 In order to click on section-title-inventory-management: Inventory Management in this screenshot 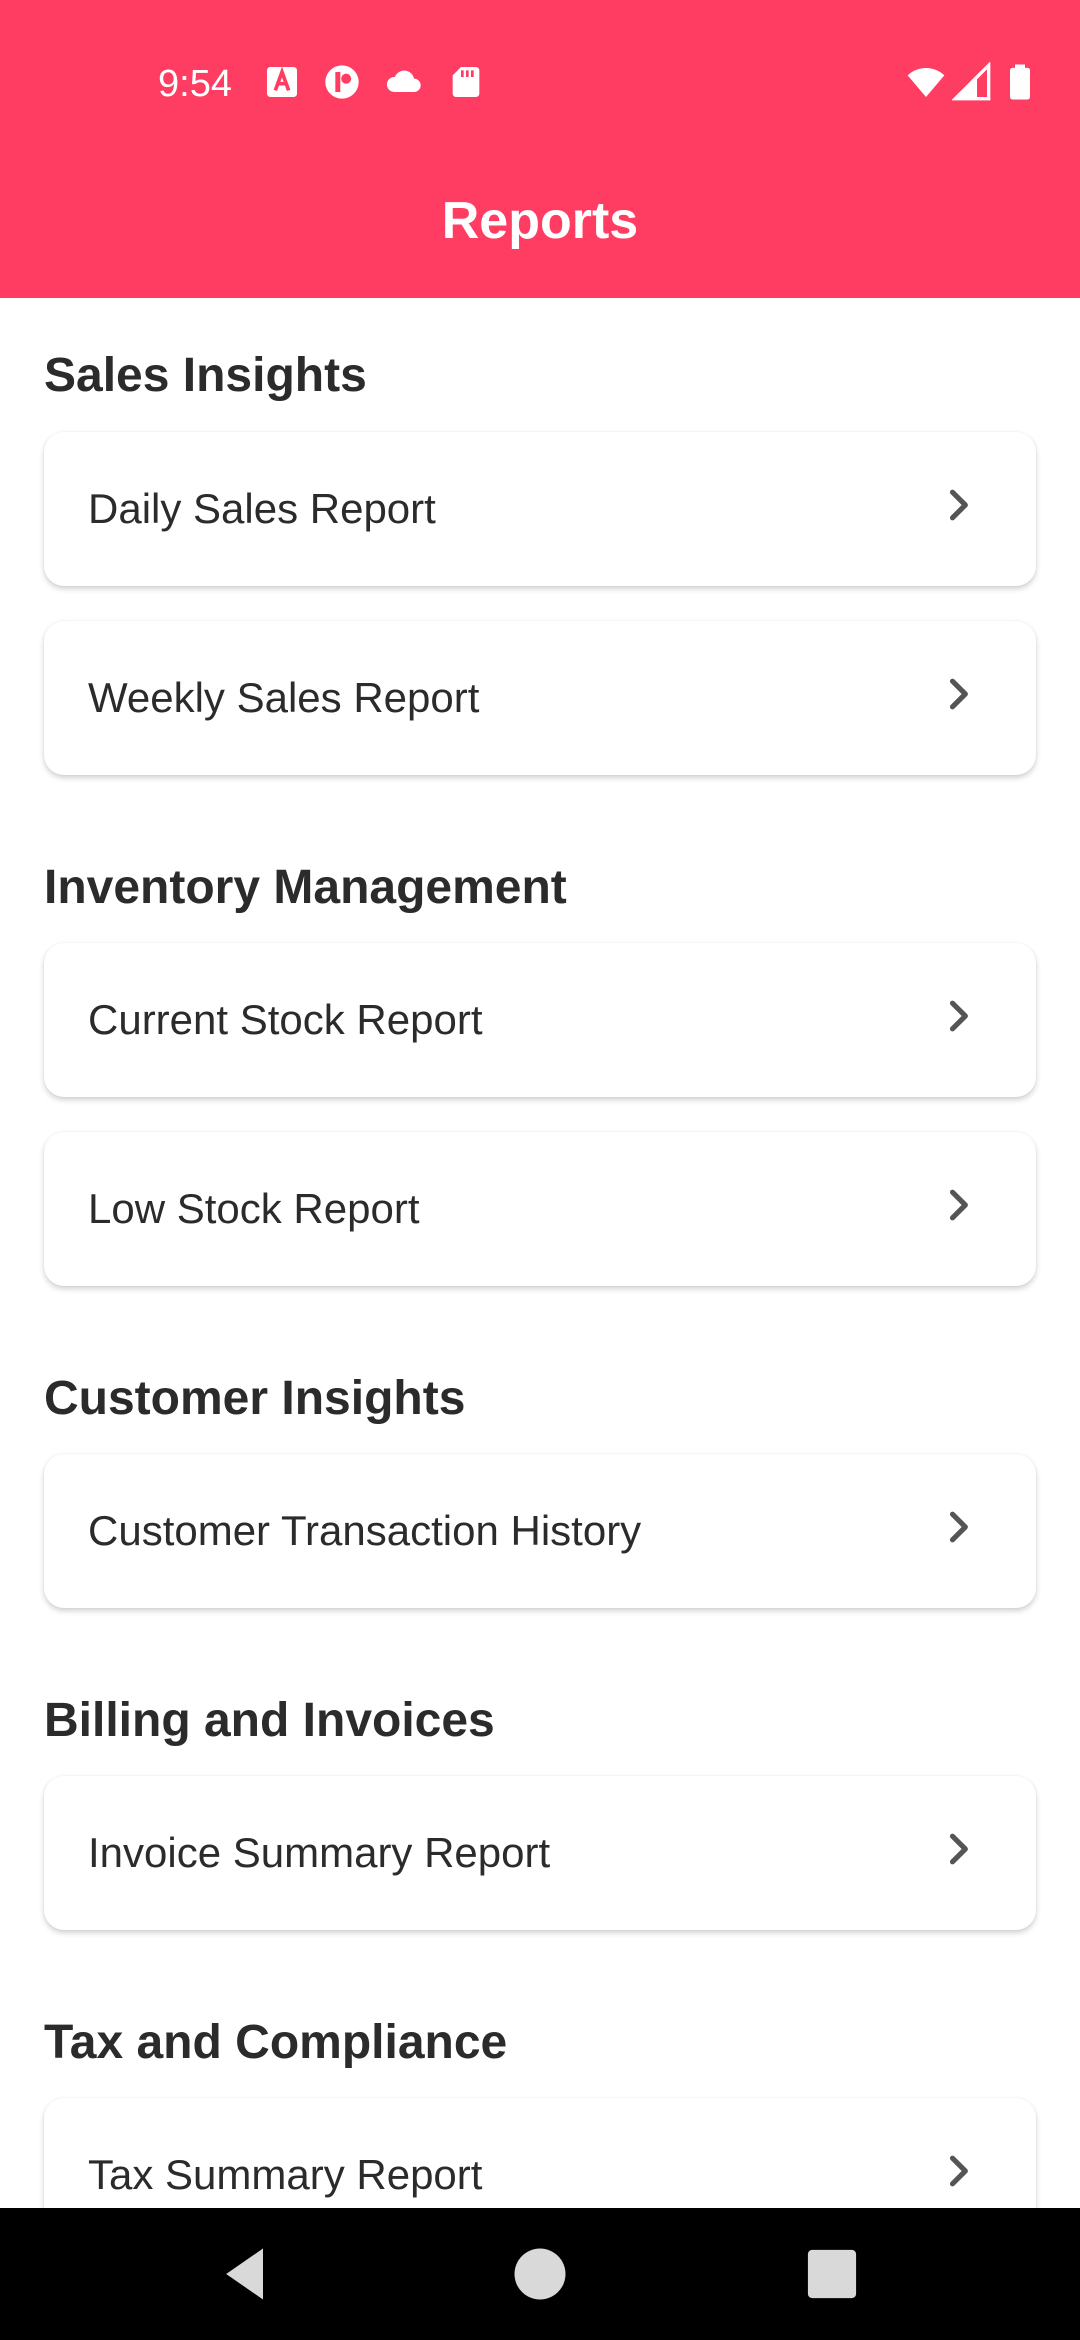, I will do `click(305, 887)`.